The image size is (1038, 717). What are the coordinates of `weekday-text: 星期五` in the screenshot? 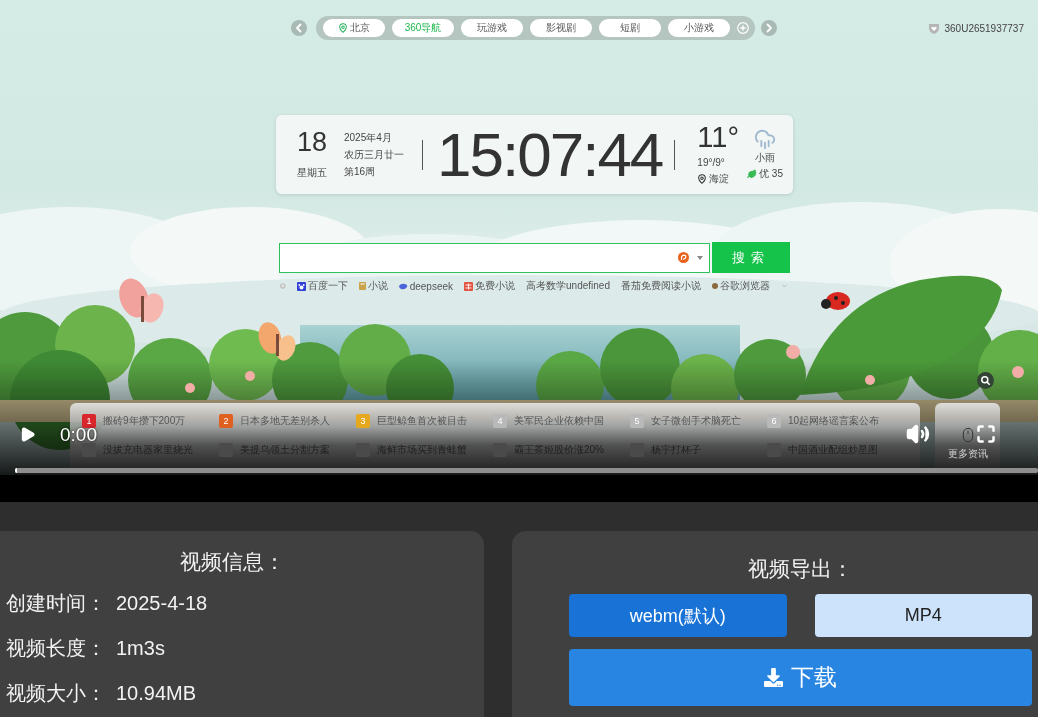 It's located at (312, 172).